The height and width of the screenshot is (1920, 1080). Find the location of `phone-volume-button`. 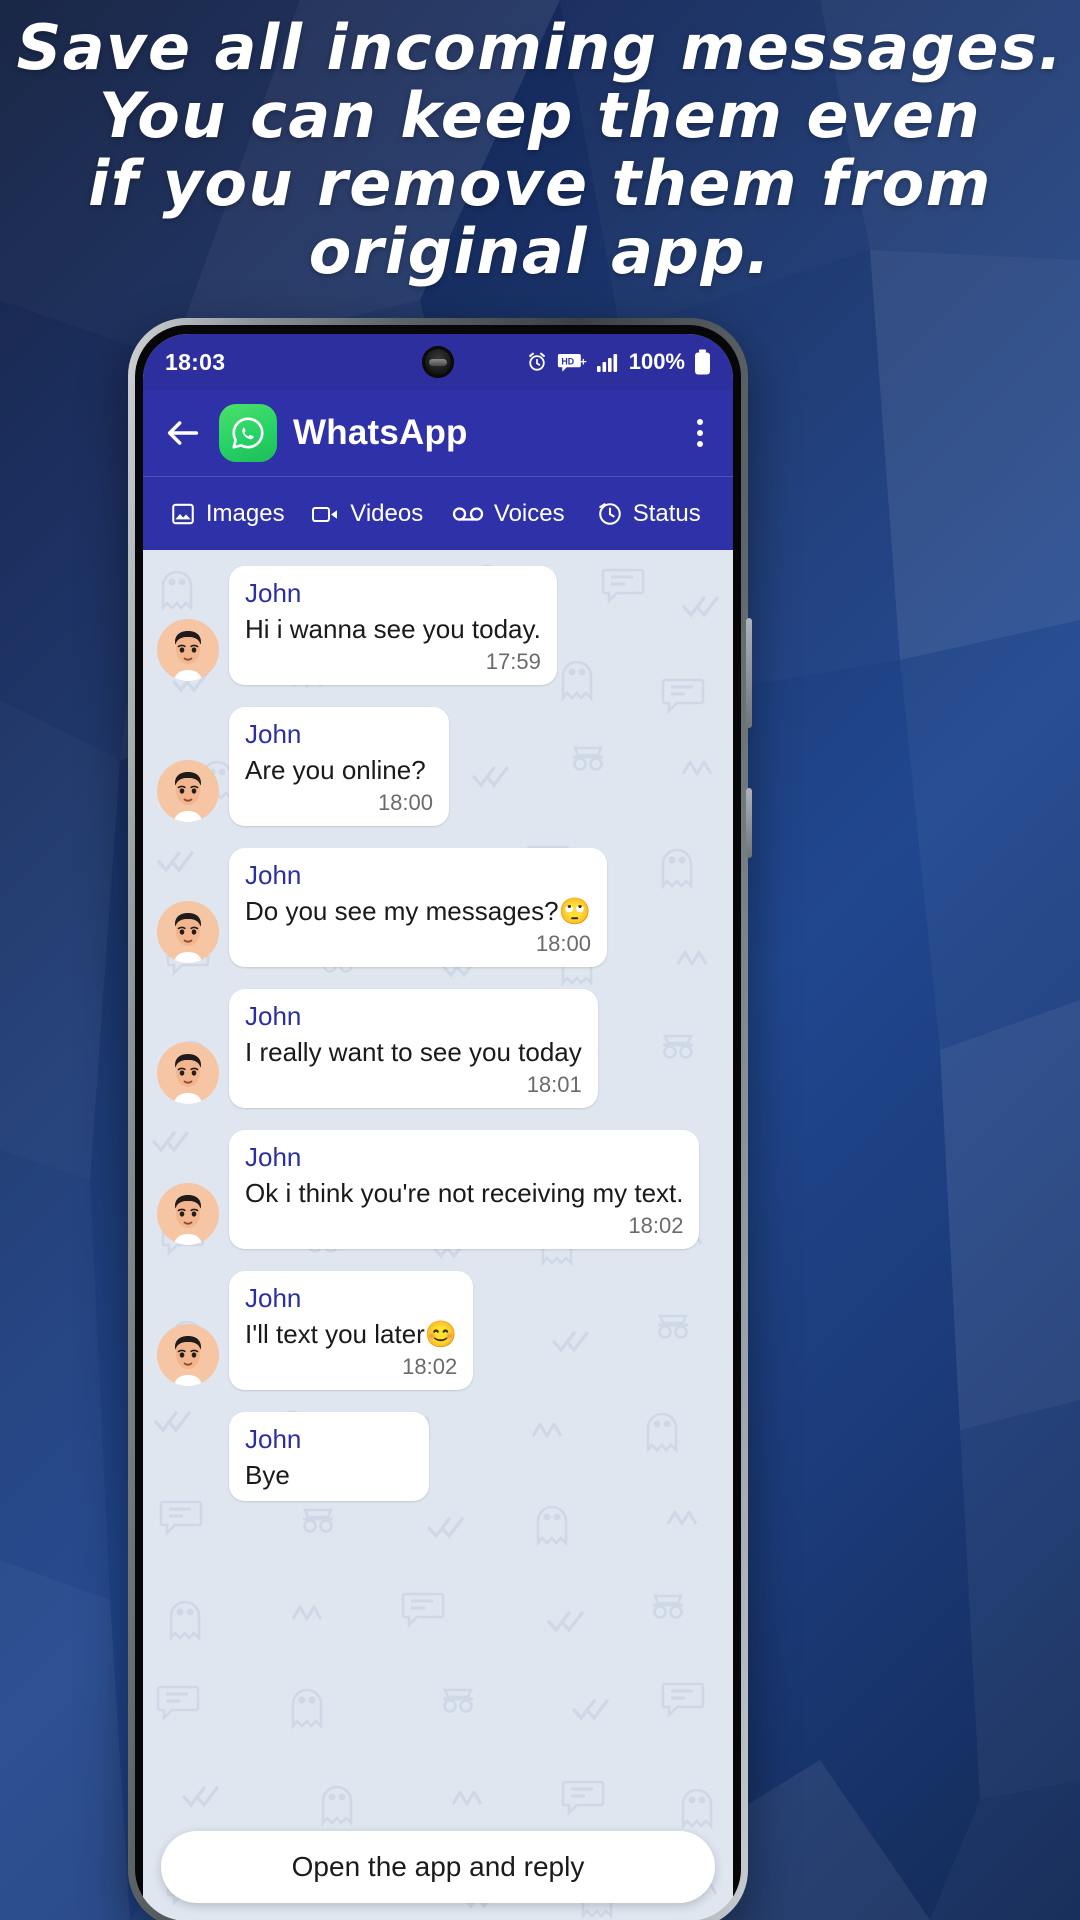

phone-volume-button is located at coordinates (749, 673).